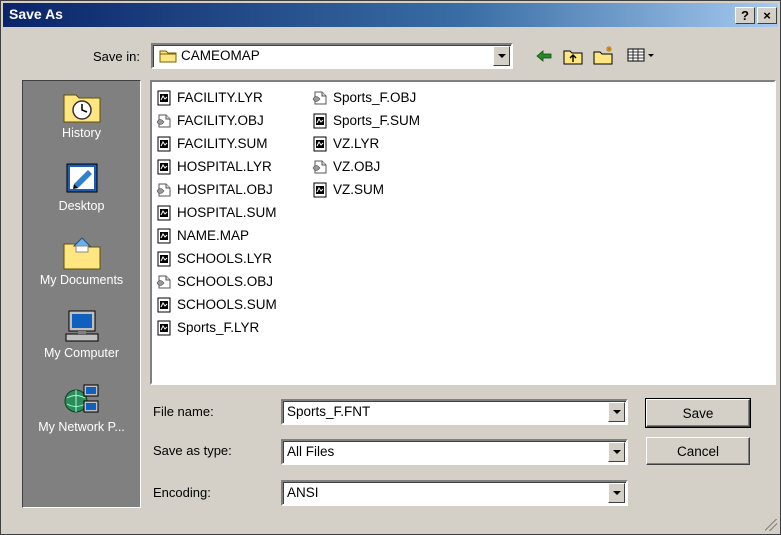  I want to click on places-my-computer-label: My Computer, so click(81, 353).